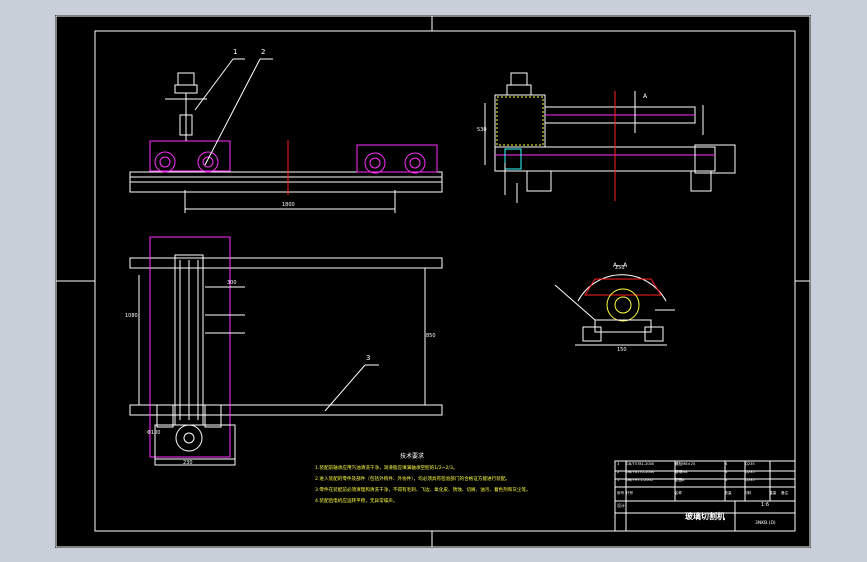 This screenshot has height=562, width=867. Describe the element at coordinates (765, 523) in the screenshot. I see `sheet-ref: 3NKB.(D)` at that location.